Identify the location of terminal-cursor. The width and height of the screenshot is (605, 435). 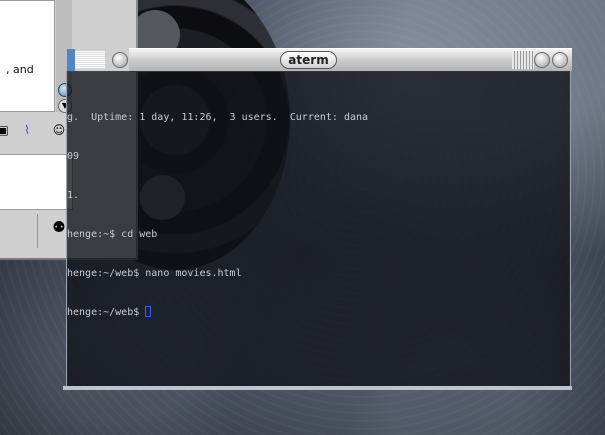
(148, 311).